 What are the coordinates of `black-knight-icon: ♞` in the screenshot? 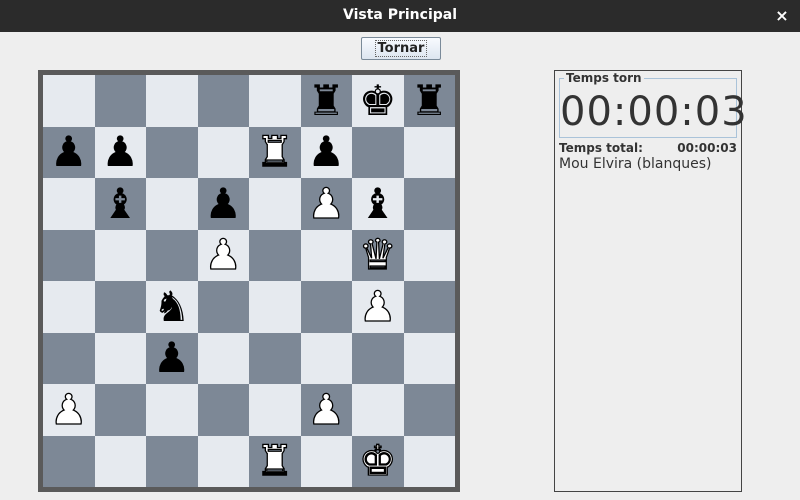 It's located at (172, 306).